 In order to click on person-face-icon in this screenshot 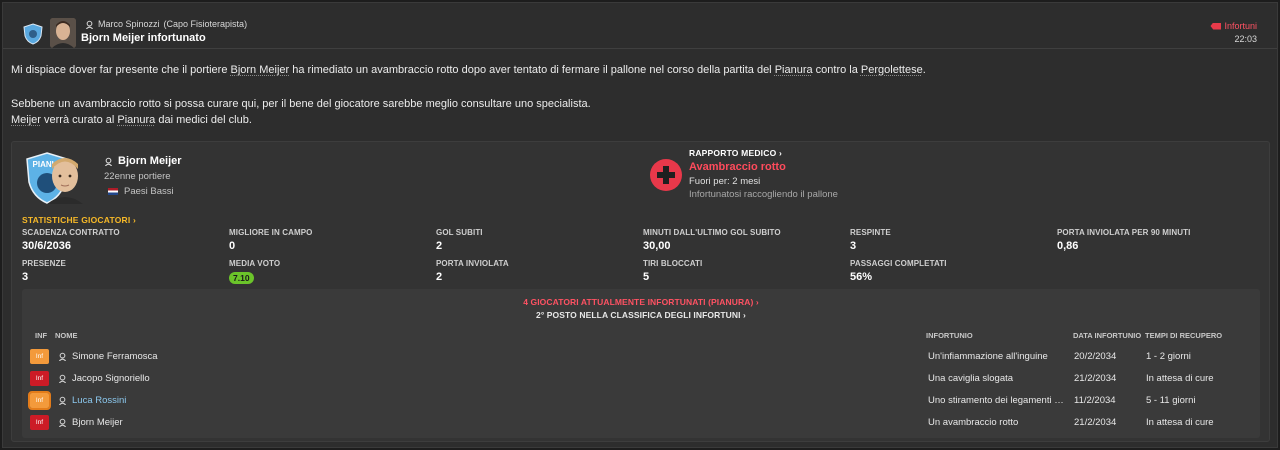, I will do `click(63, 33)`.